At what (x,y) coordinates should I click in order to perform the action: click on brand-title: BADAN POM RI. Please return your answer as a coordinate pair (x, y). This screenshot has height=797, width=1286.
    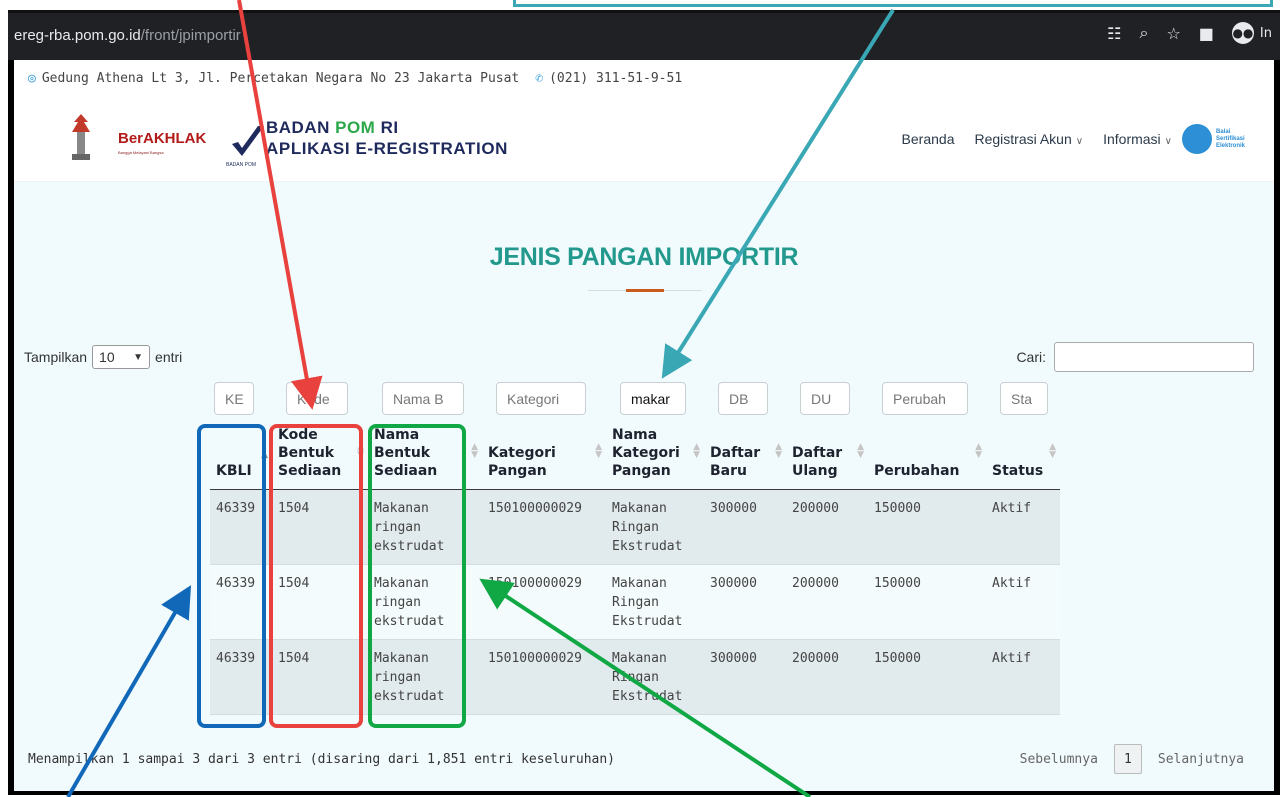
    Looking at the image, I should click on (332, 128).